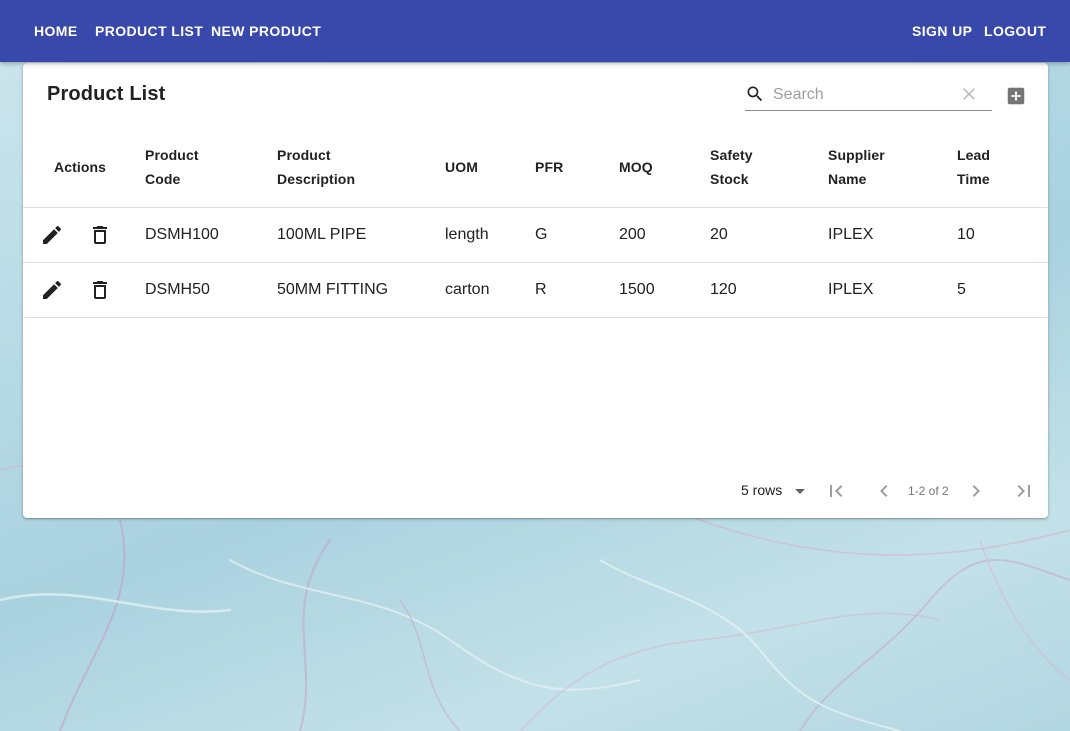 This screenshot has height=731, width=1070. I want to click on header-label: Time, so click(973, 179).